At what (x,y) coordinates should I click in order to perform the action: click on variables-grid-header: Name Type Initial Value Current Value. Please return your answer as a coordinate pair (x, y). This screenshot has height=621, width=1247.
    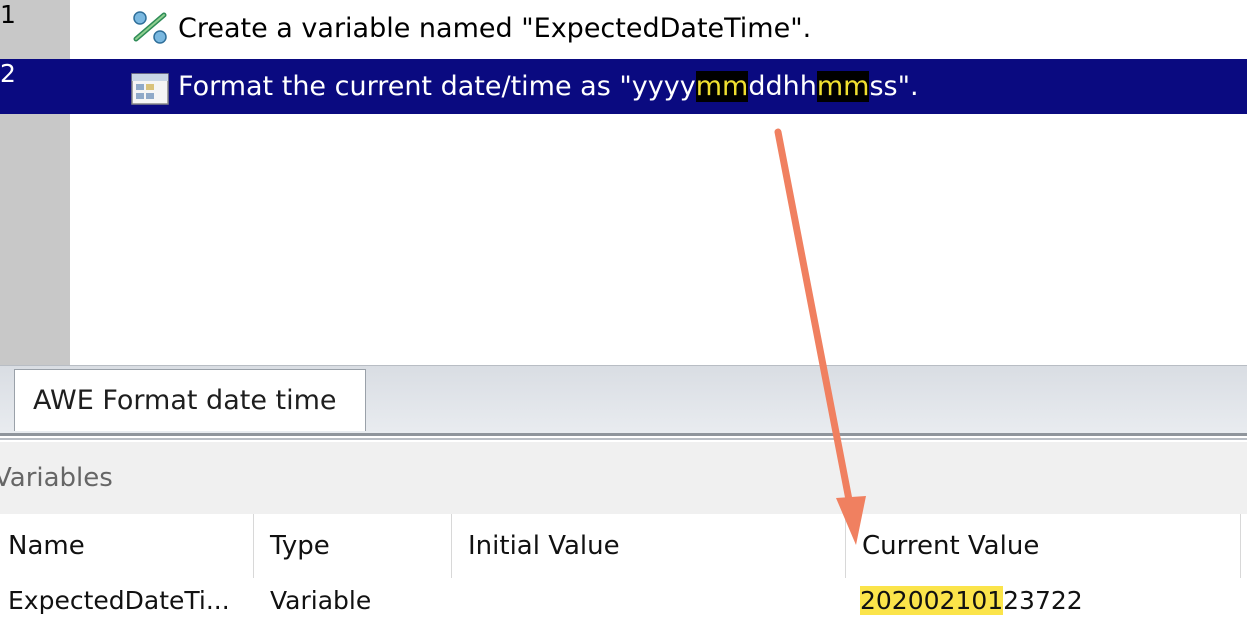
    Looking at the image, I should click on (623, 546).